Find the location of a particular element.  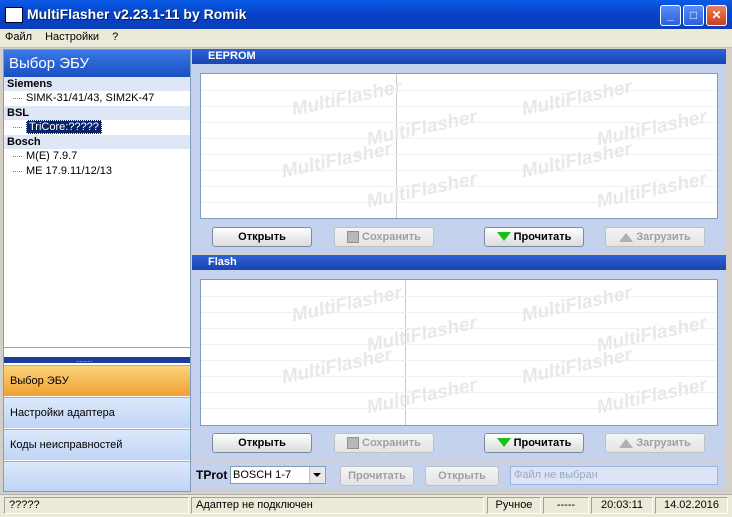

flash-open-button: Открыть is located at coordinates (262, 443).